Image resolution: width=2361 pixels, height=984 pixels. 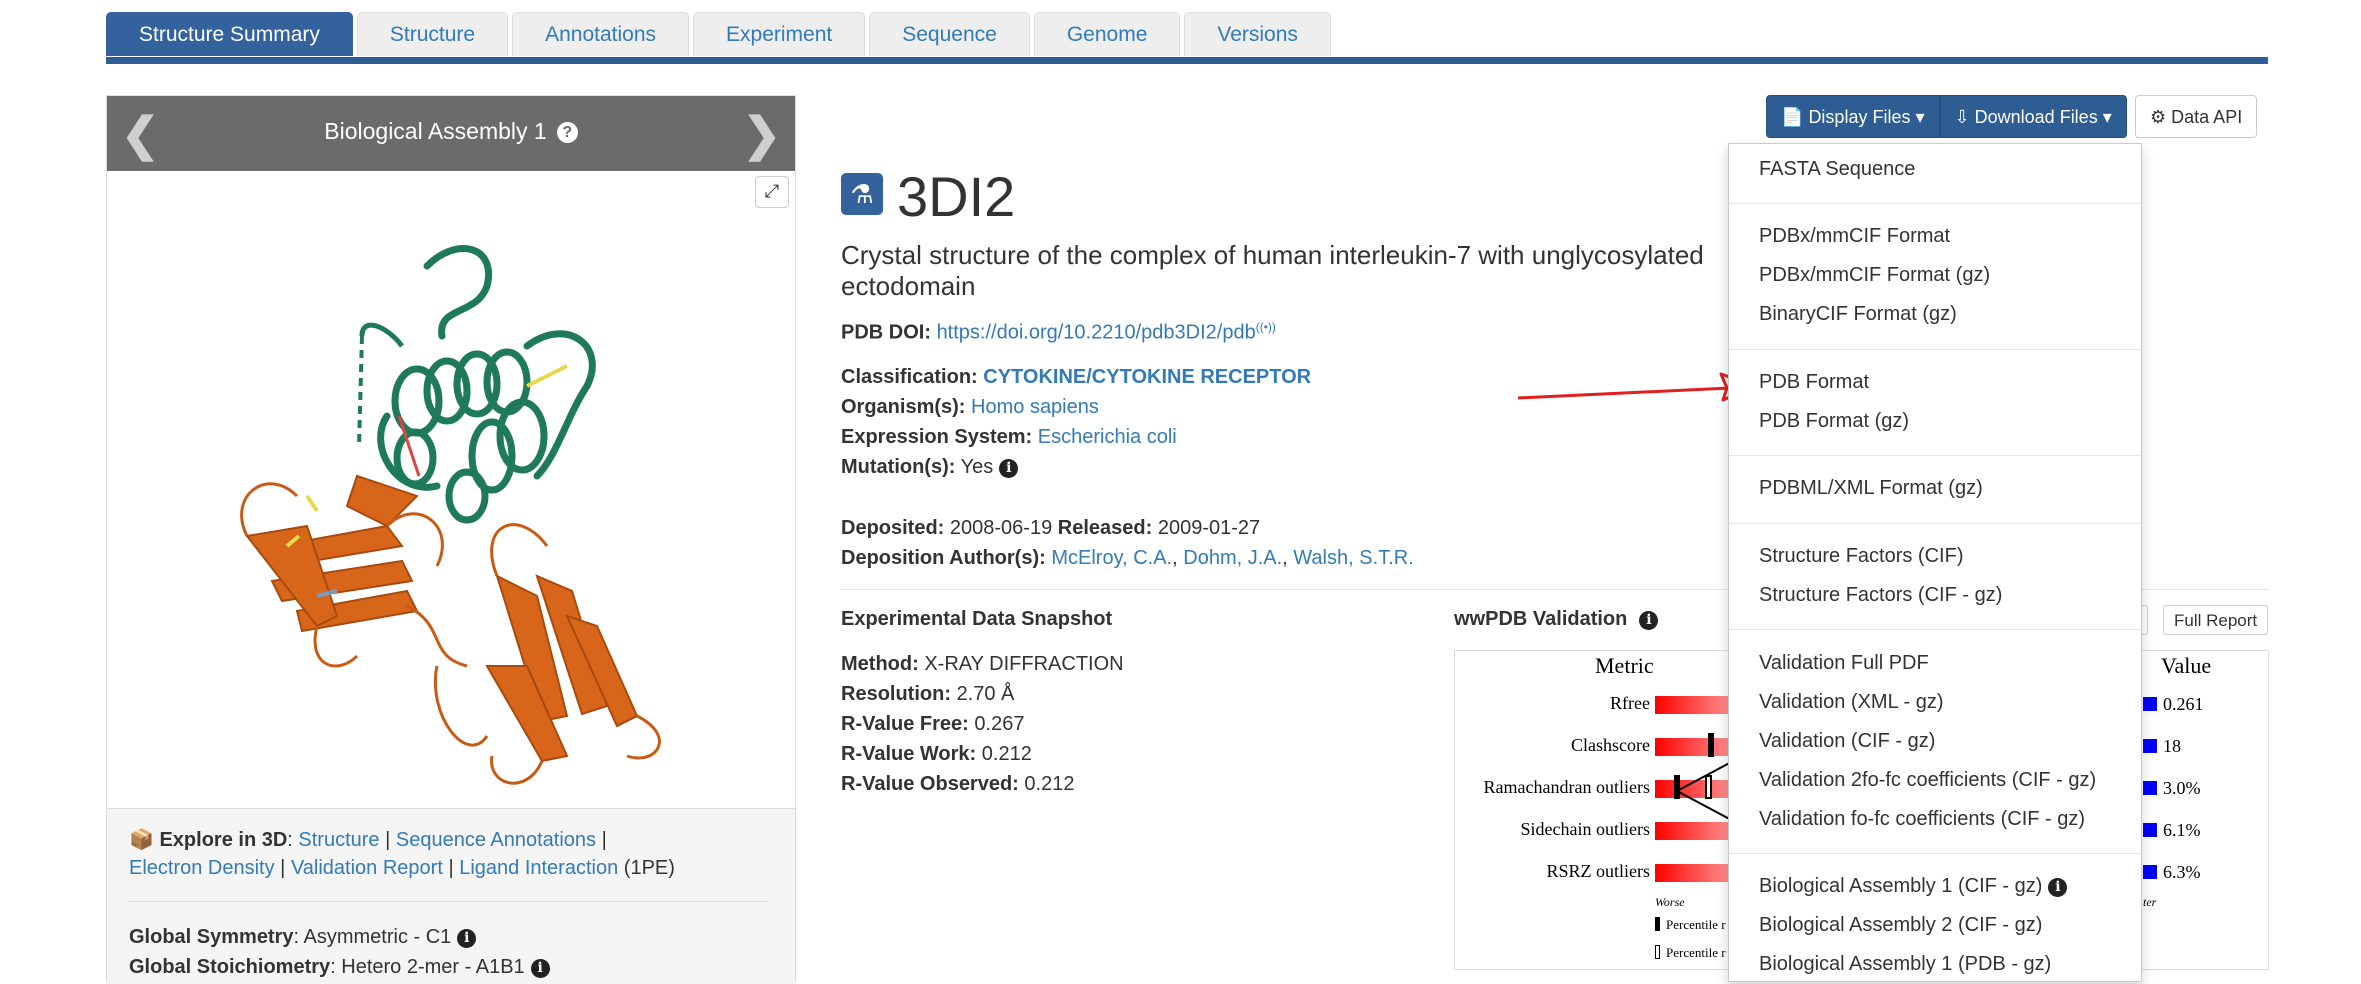 I want to click on organism-link: Homo sapiens, so click(x=1035, y=407).